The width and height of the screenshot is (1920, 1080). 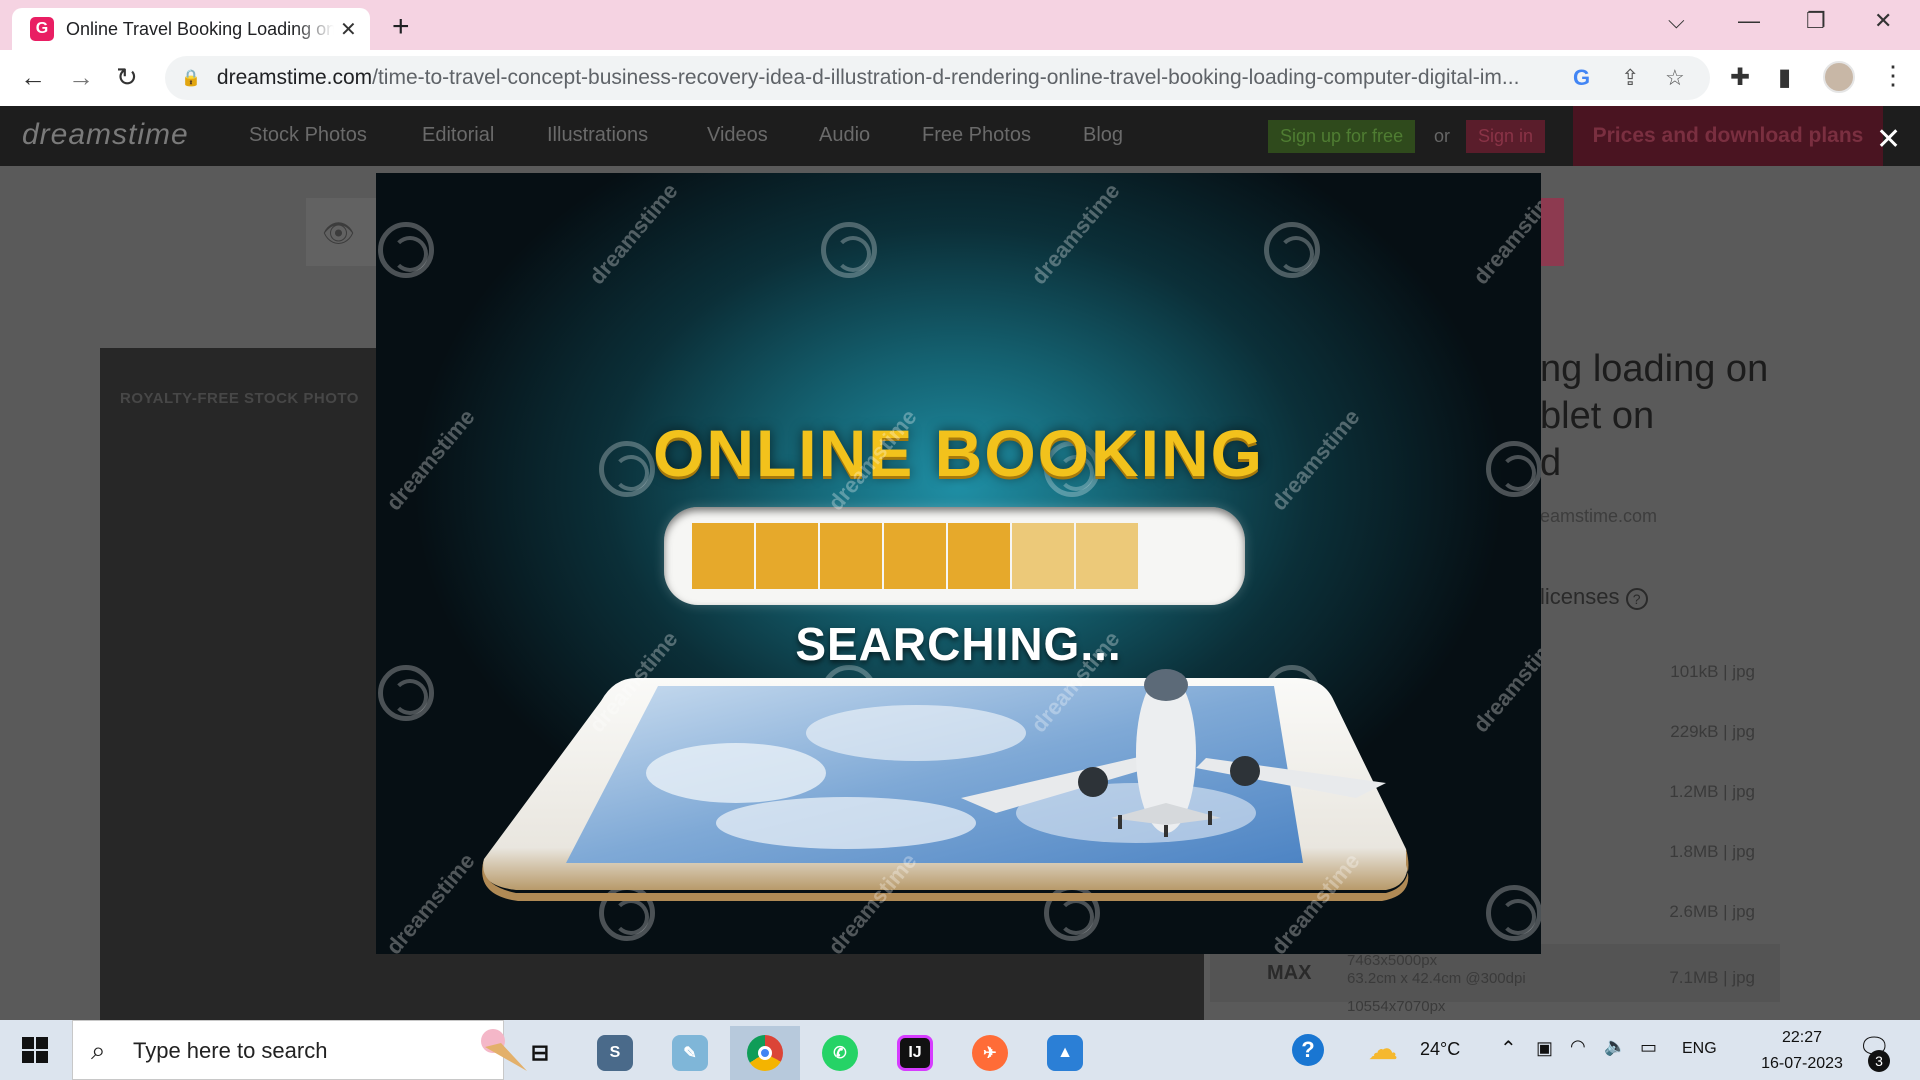 I want to click on plans-button: Prices and download plans, so click(x=1728, y=136).